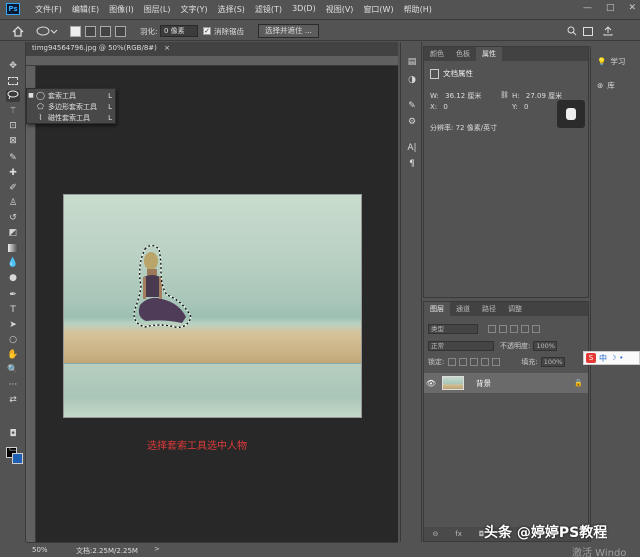 This screenshot has height=557, width=640. What do you see at coordinates (157, 9) in the screenshot?
I see `menu-layer: 图层(L)` at bounding box center [157, 9].